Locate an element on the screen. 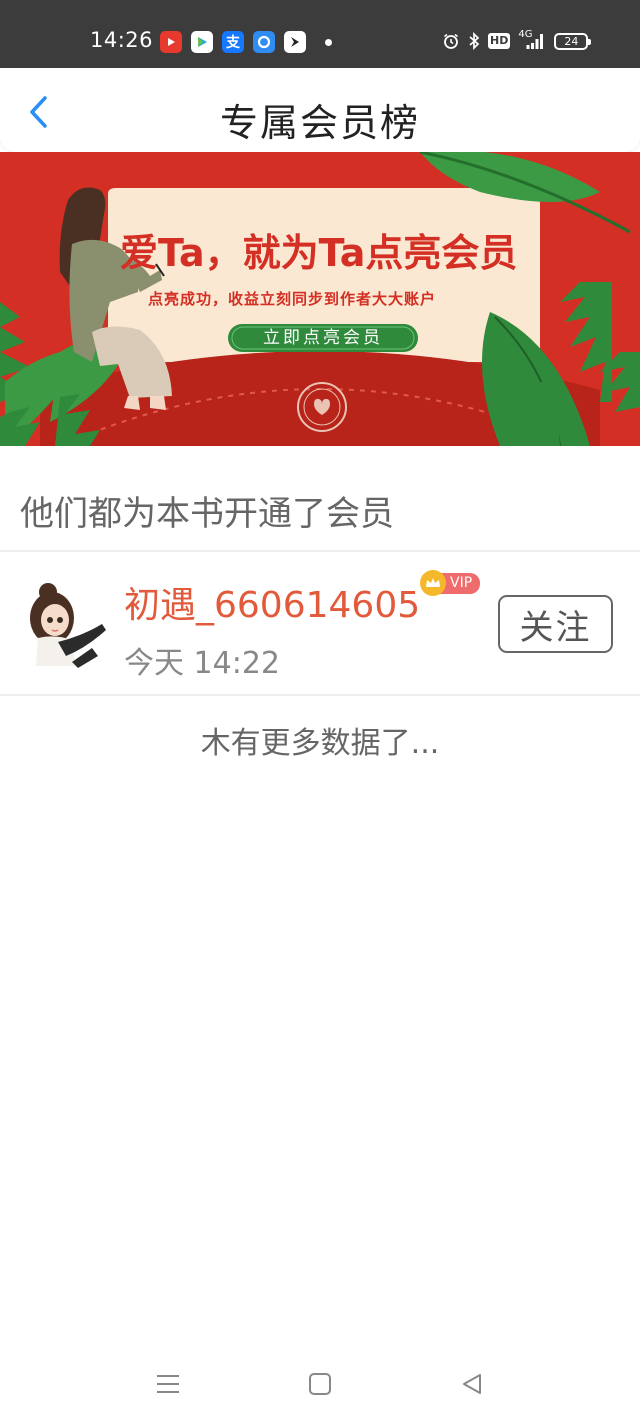  top-header: 专属会员榜 is located at coordinates (320, 110).